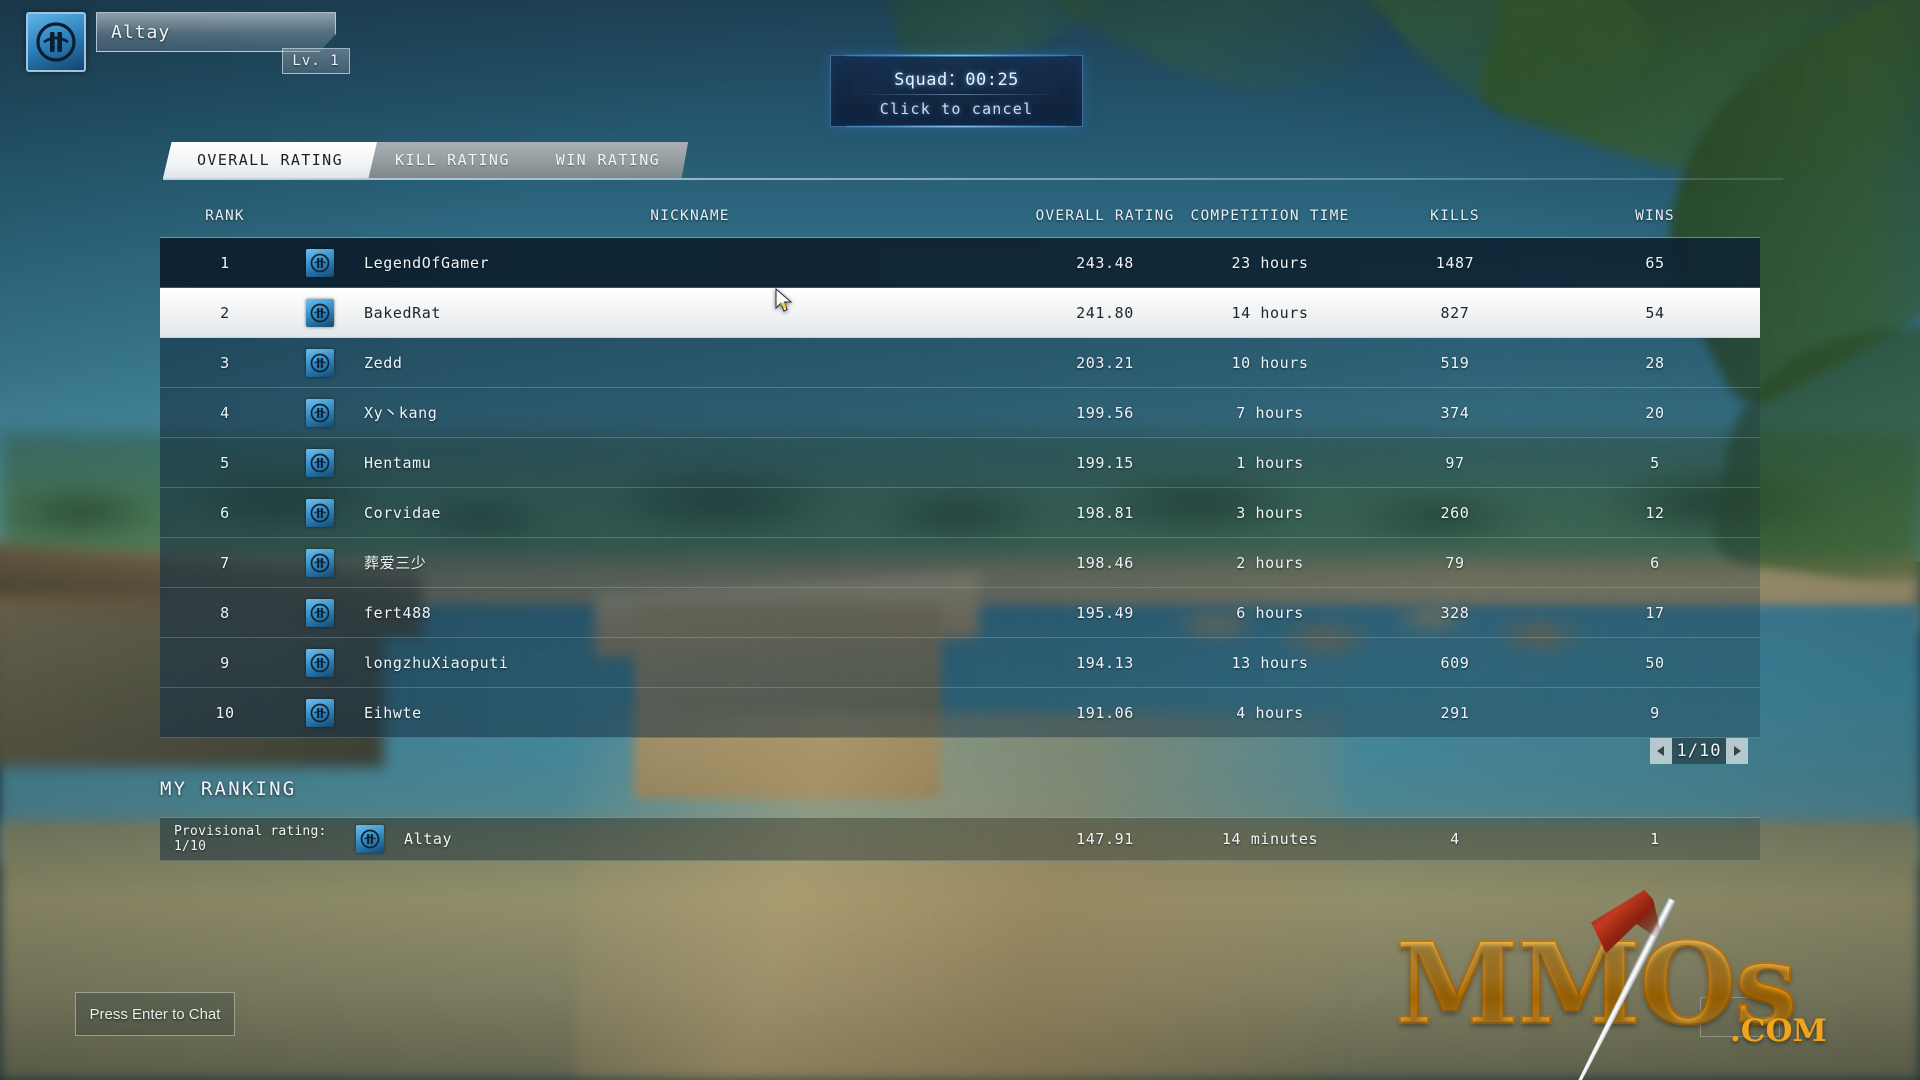 This screenshot has height=1080, width=1920. What do you see at coordinates (1270, 362) in the screenshot?
I see `cell-time: 10 hours` at bounding box center [1270, 362].